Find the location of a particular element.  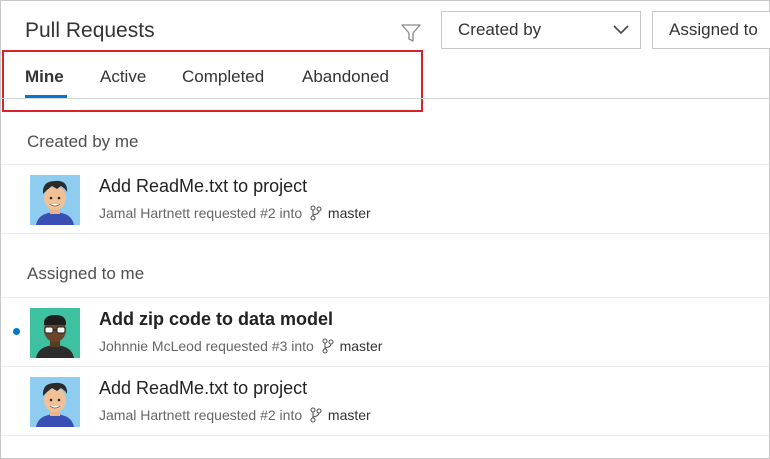

section-header-created-by-me: Created by me is located at coordinates (83, 141).